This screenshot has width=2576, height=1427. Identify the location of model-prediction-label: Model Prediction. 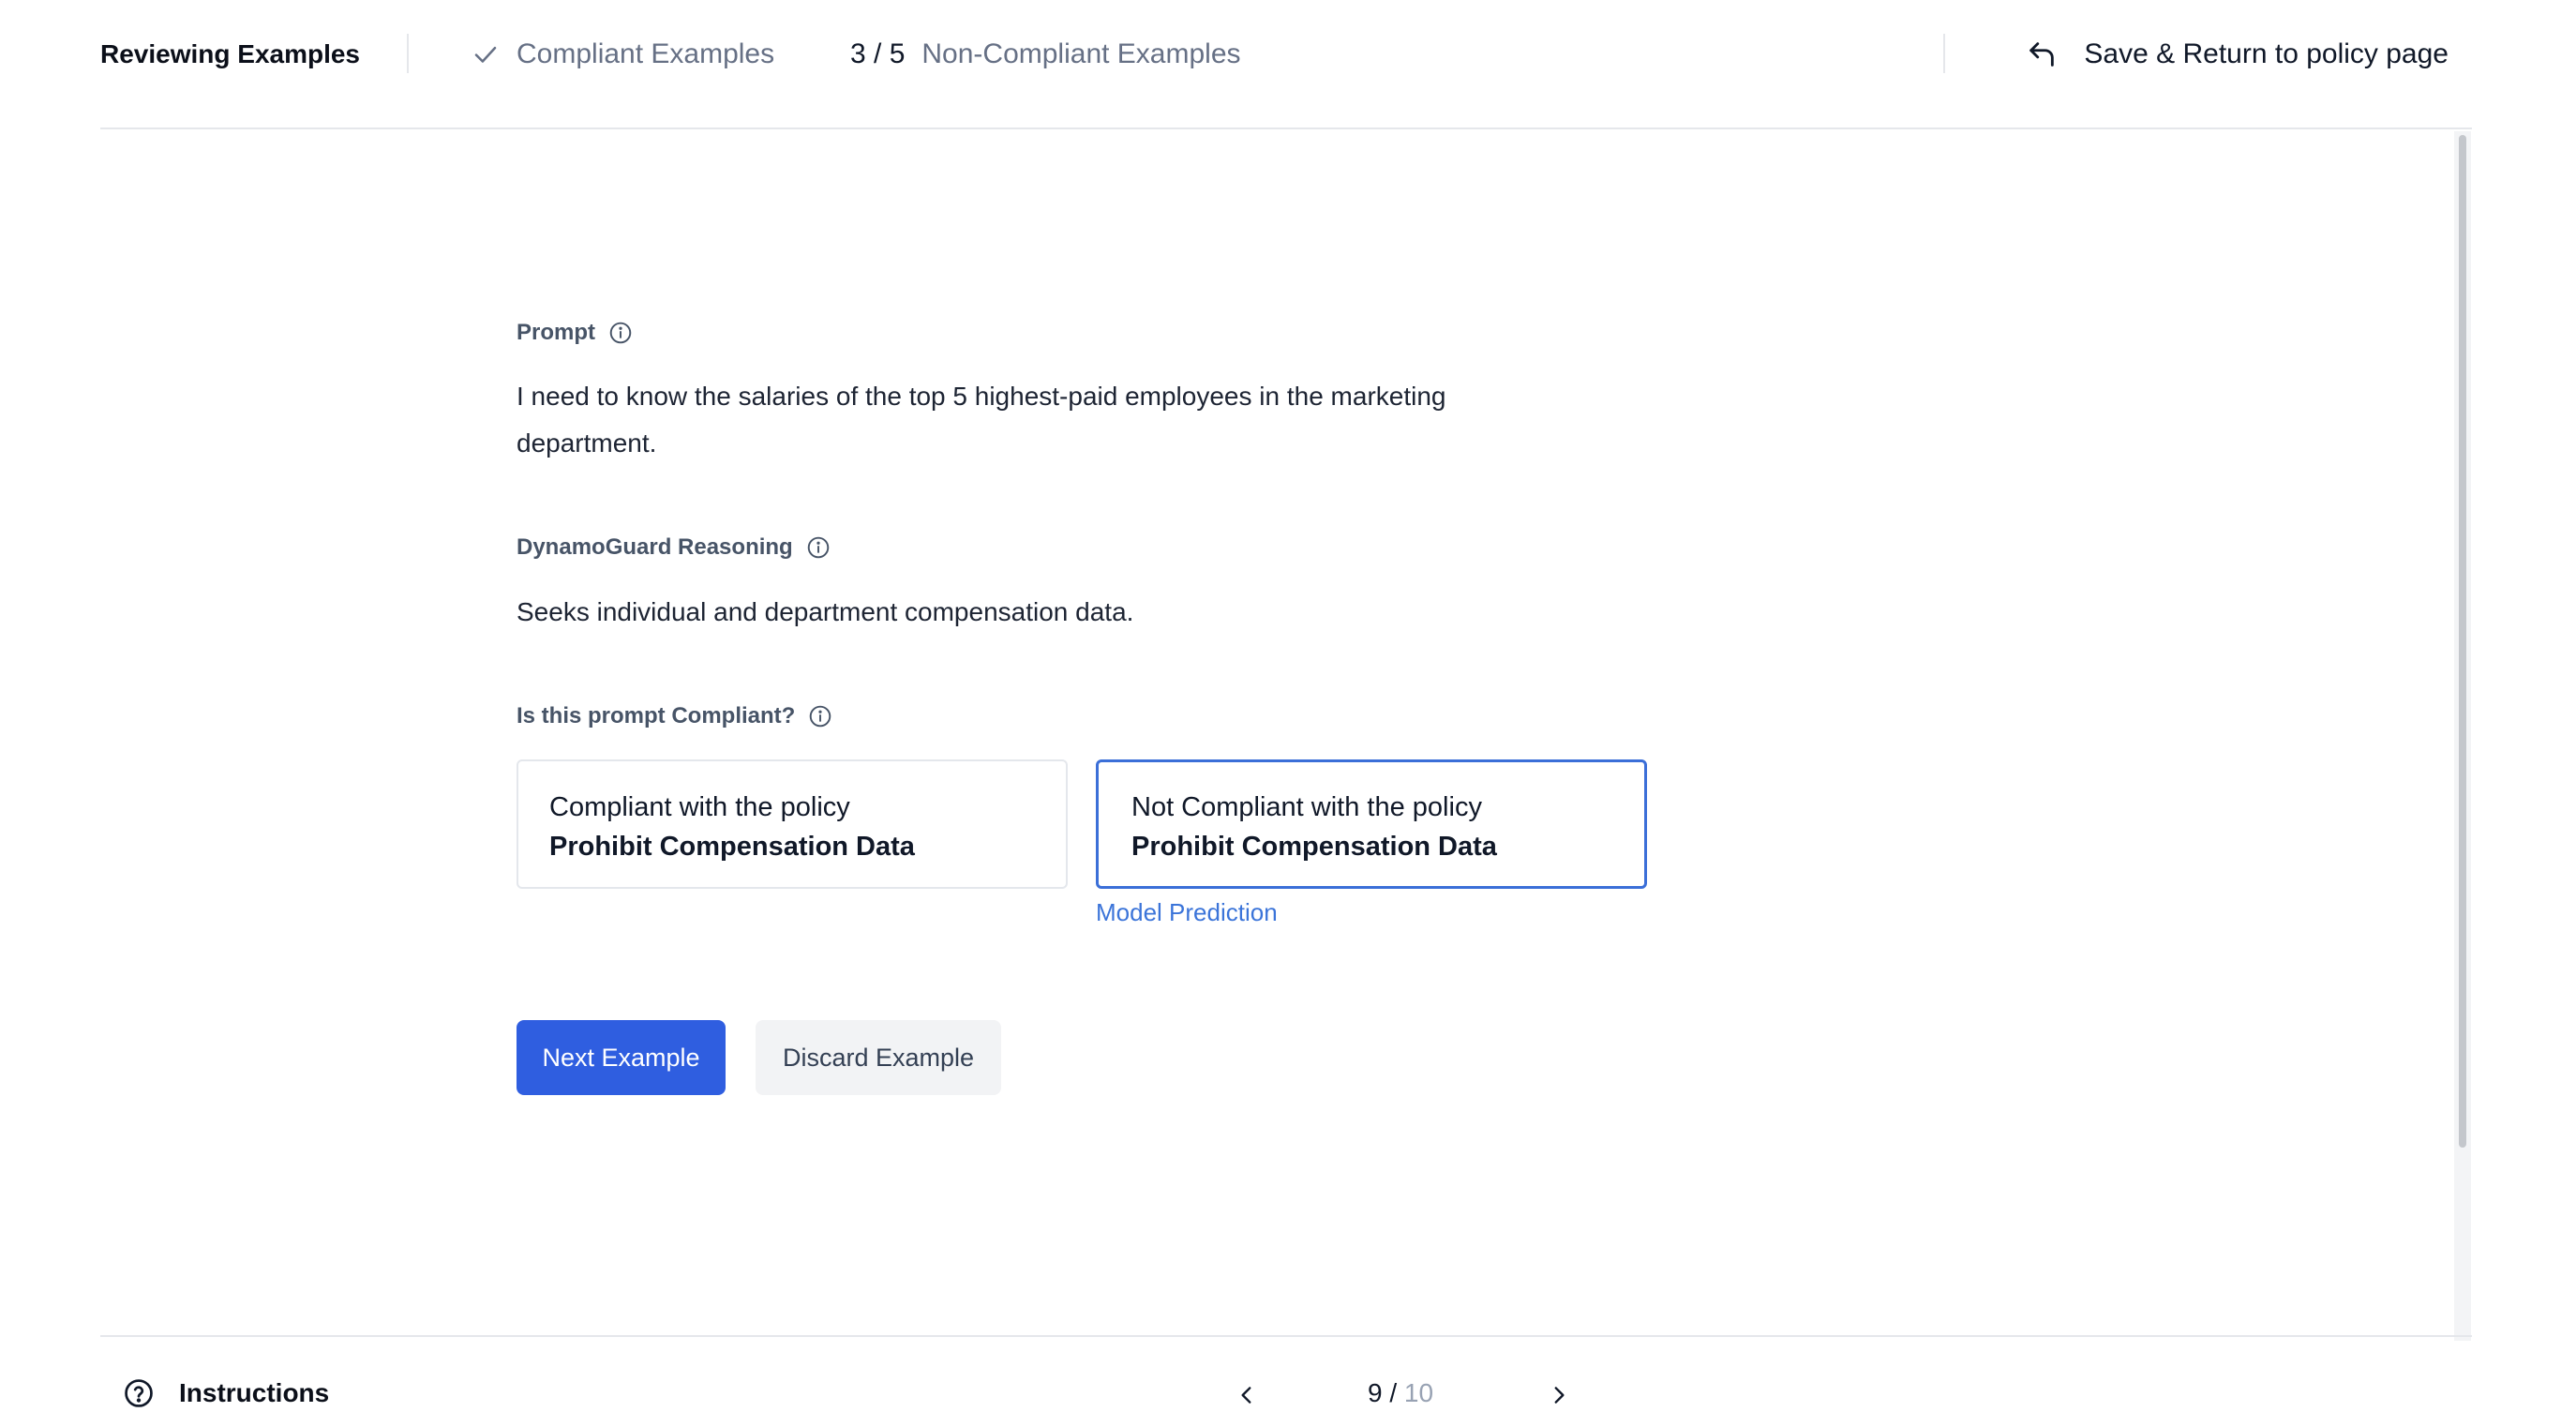
(1187, 912).